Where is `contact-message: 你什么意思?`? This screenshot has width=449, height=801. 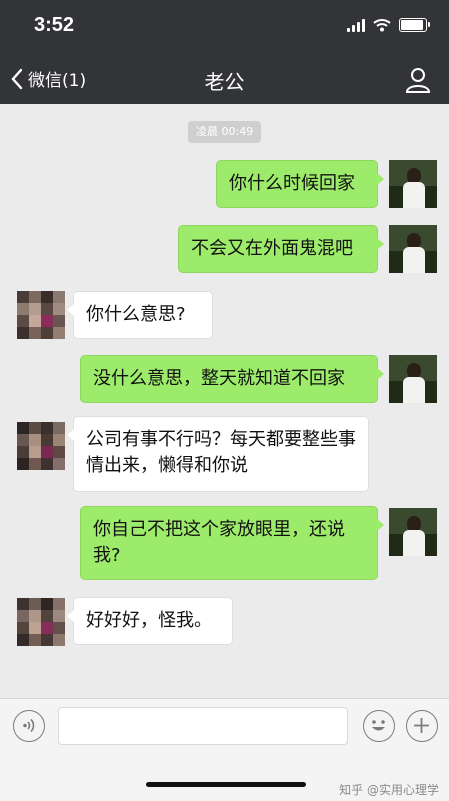
contact-message: 你什么意思? is located at coordinates (140, 315).